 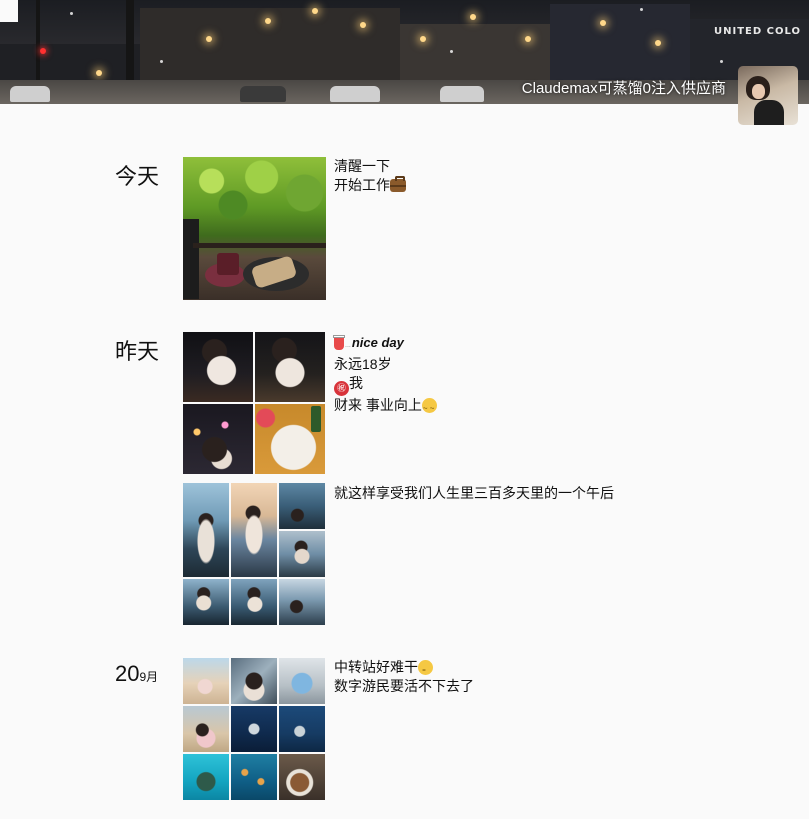 I want to click on caption-line: 中转站好难干, so click(x=376, y=667).